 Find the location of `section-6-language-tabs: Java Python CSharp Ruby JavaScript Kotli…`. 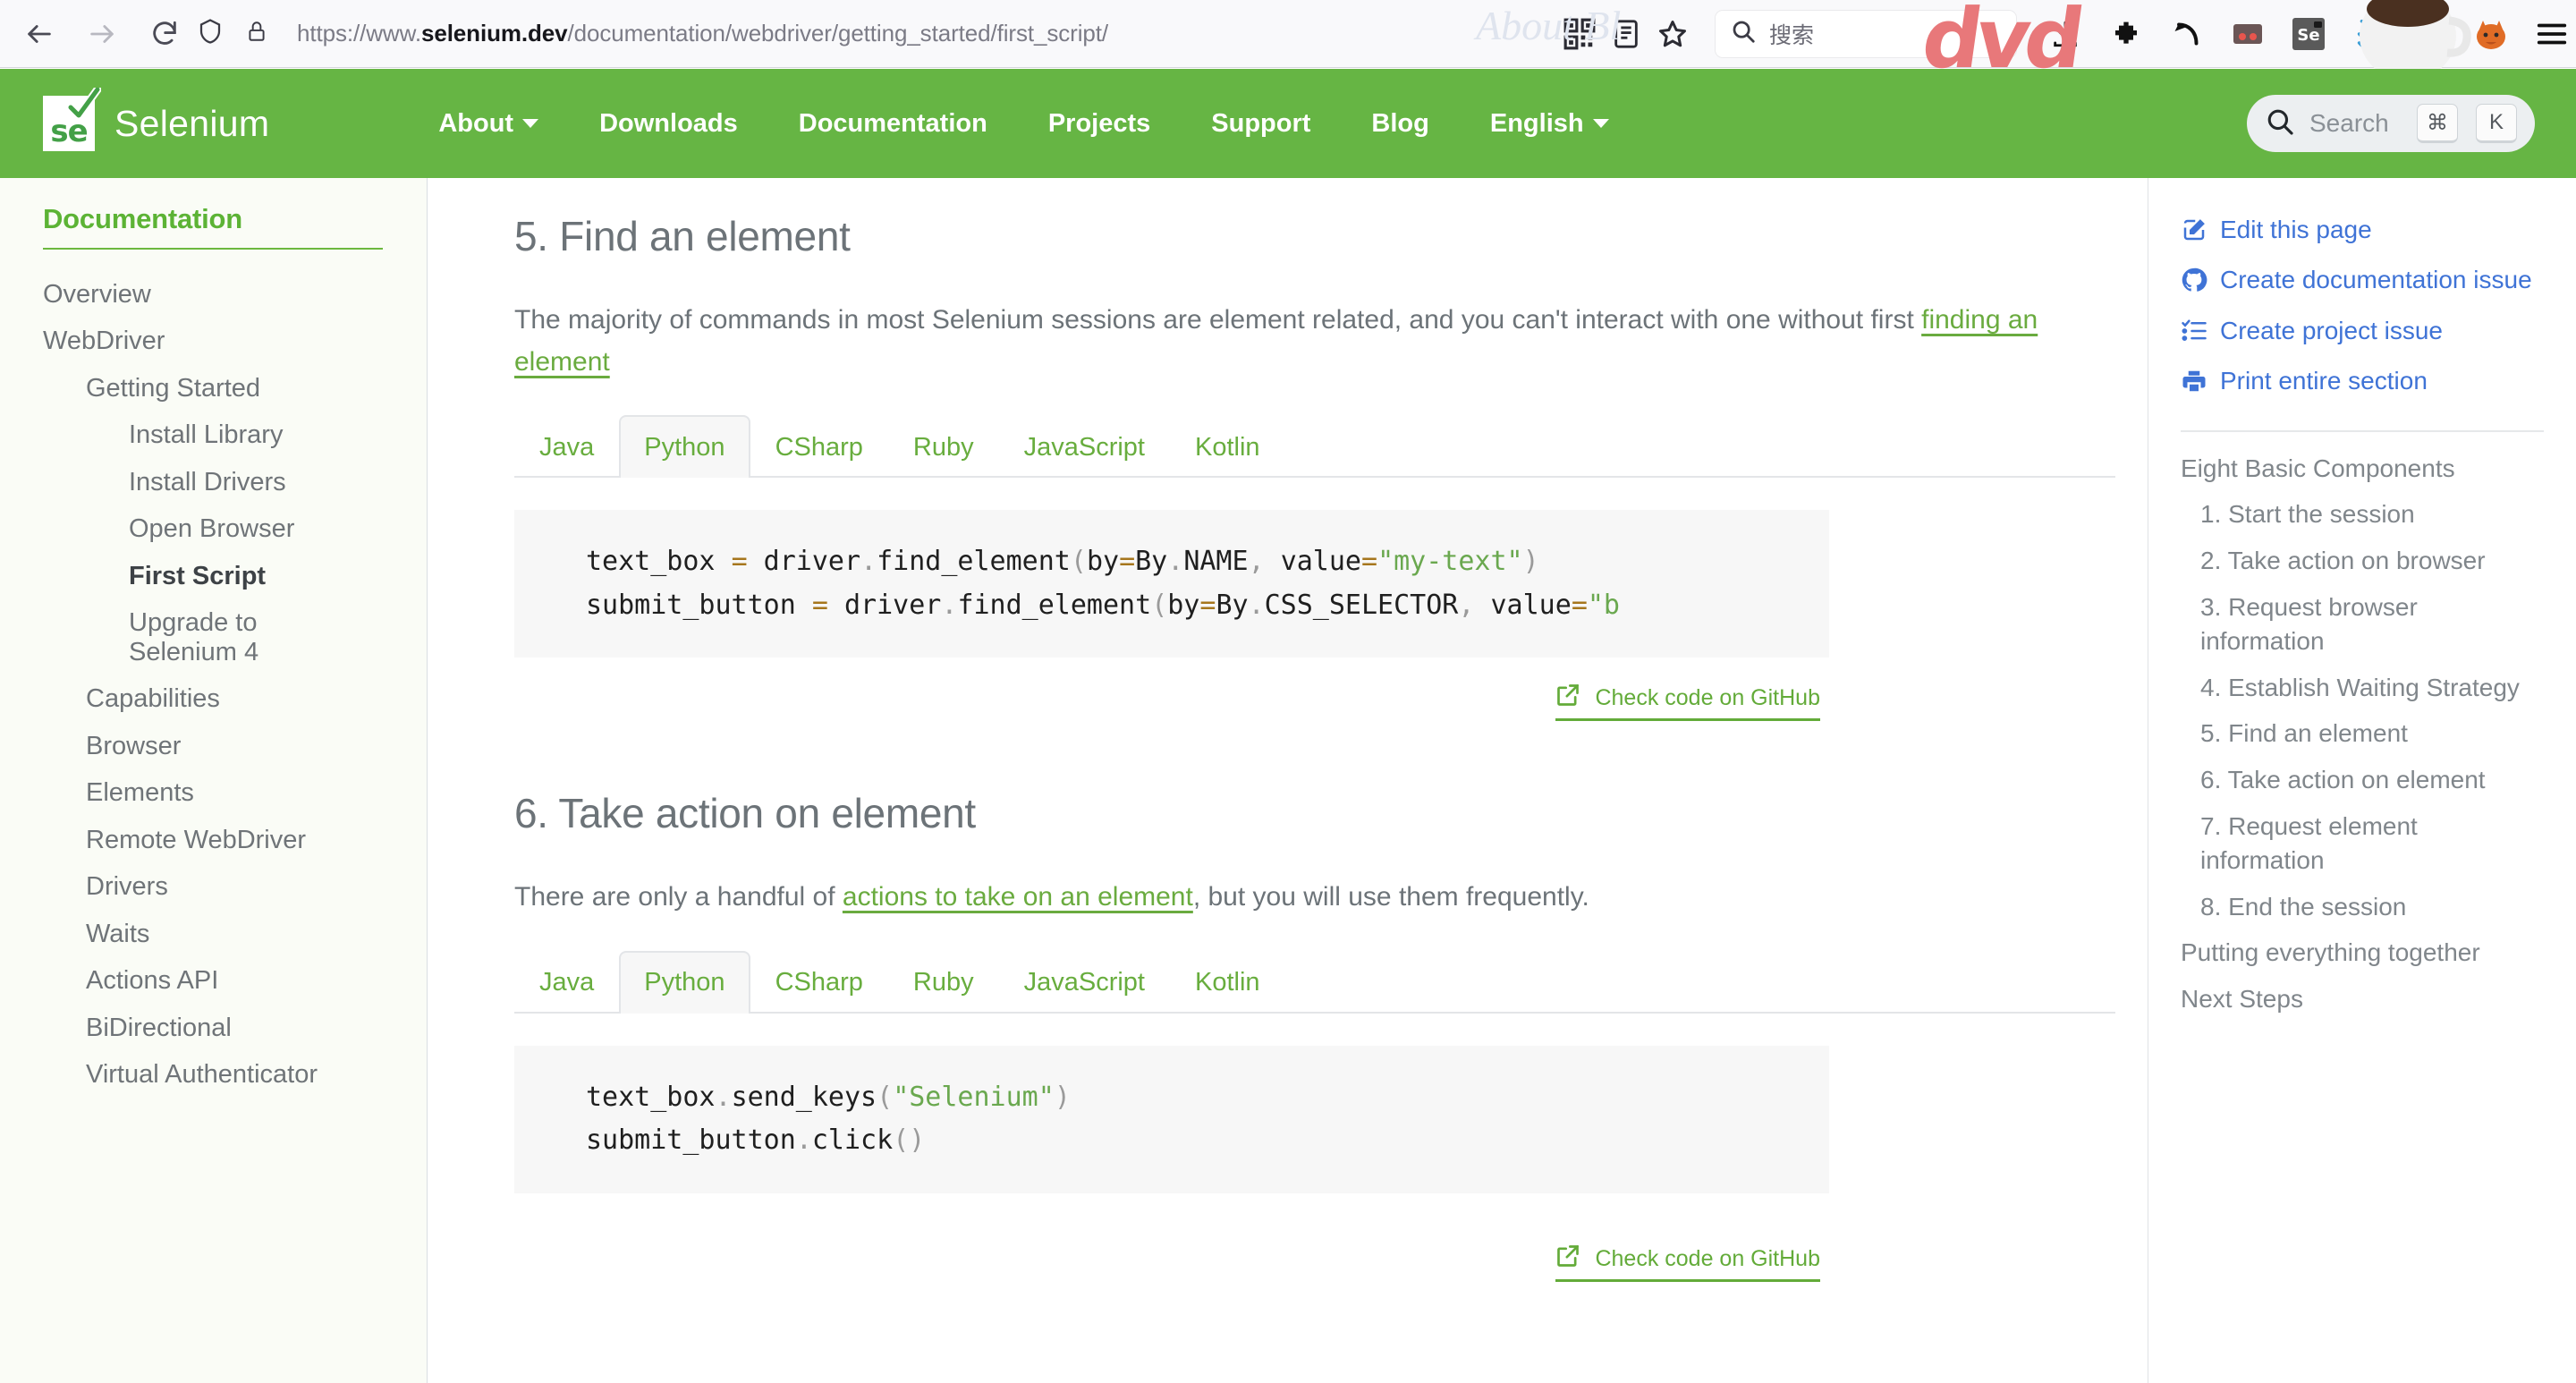

section-6-language-tabs: Java Python CSharp Ruby JavaScript Kotli… is located at coordinates (1314, 981).